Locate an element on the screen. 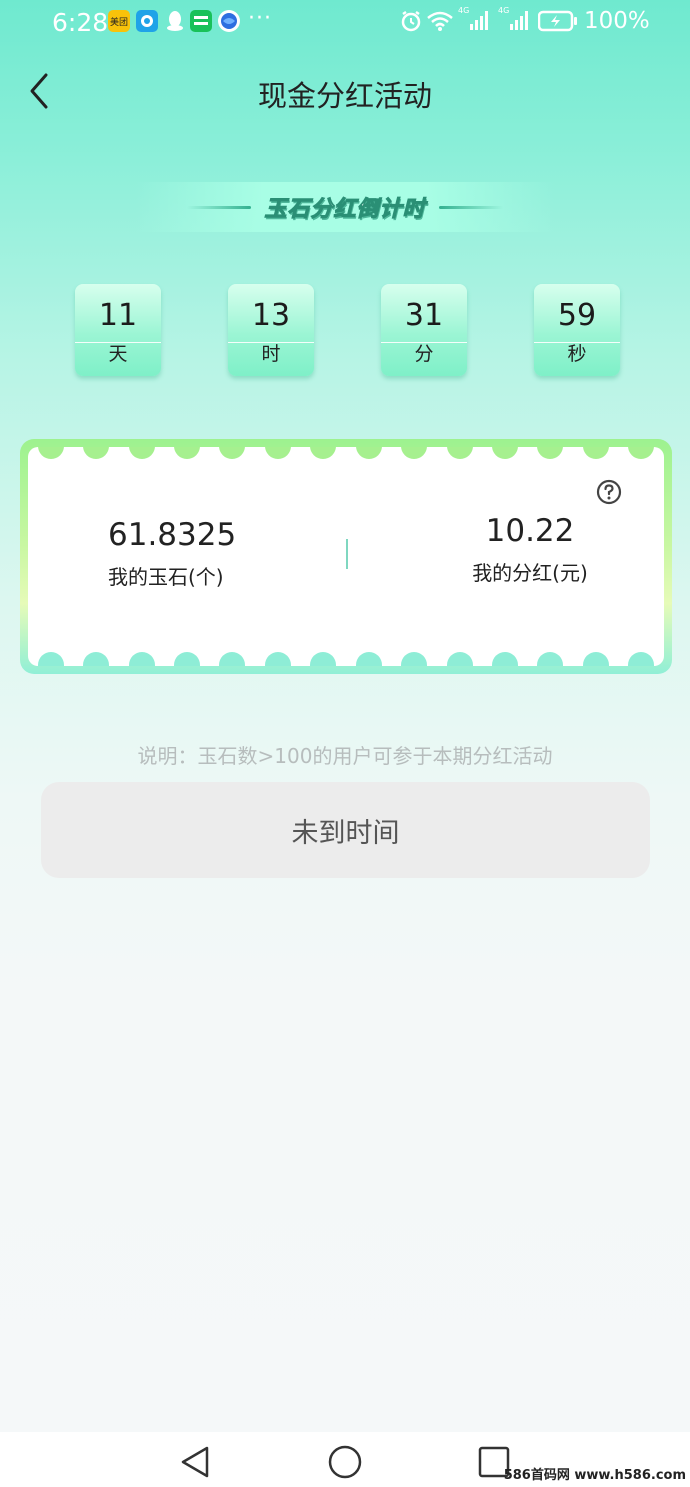 The height and width of the screenshot is (1487, 690). stats-card-inner: 61.8325 我的玉石(个) 10.22 我的分红(元) is located at coordinates (346, 556).